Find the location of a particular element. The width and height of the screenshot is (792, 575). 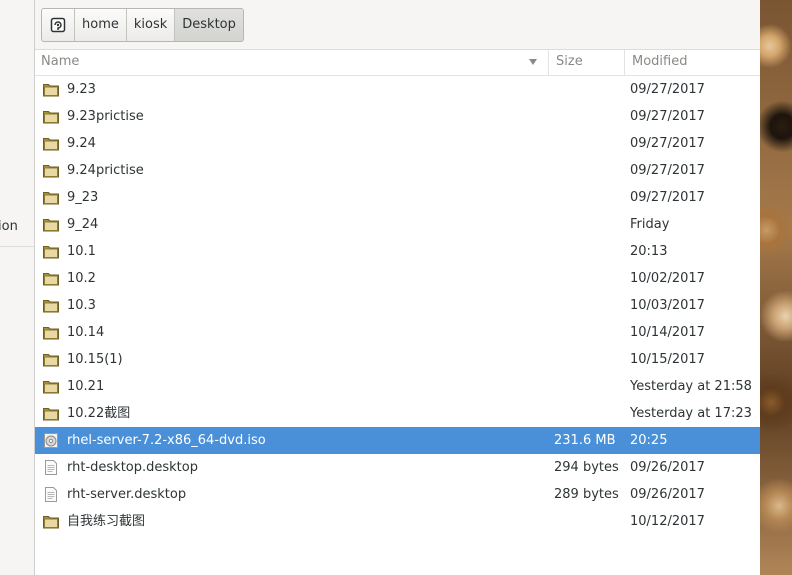

file-row: rht-desktop.desktop 294 bytes 09/26/2017 is located at coordinates (397, 467).